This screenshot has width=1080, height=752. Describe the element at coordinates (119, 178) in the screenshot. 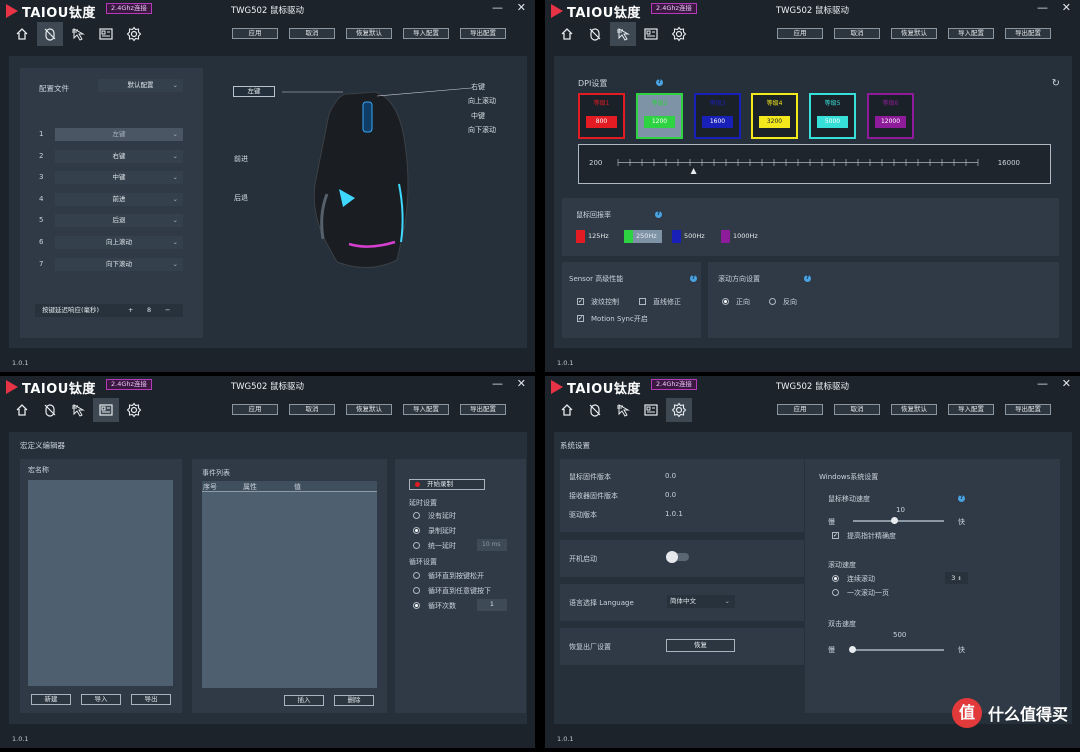

I see `key-assign-select: 中键 ⌄` at that location.